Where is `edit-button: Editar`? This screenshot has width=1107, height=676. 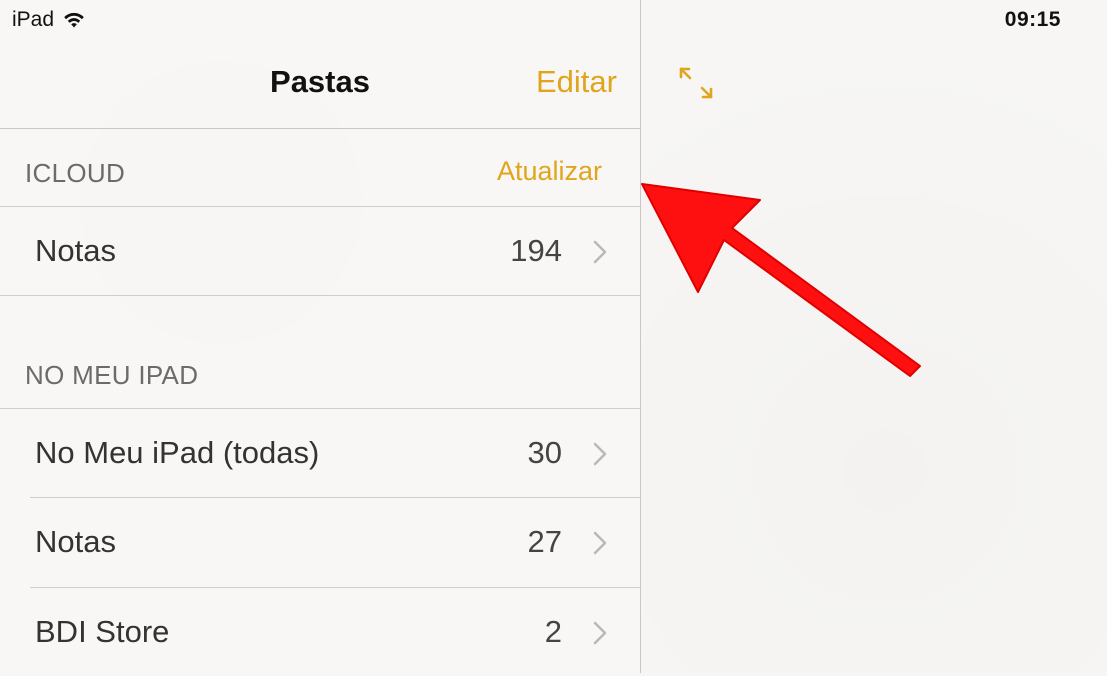
edit-button: Editar is located at coordinates (576, 82).